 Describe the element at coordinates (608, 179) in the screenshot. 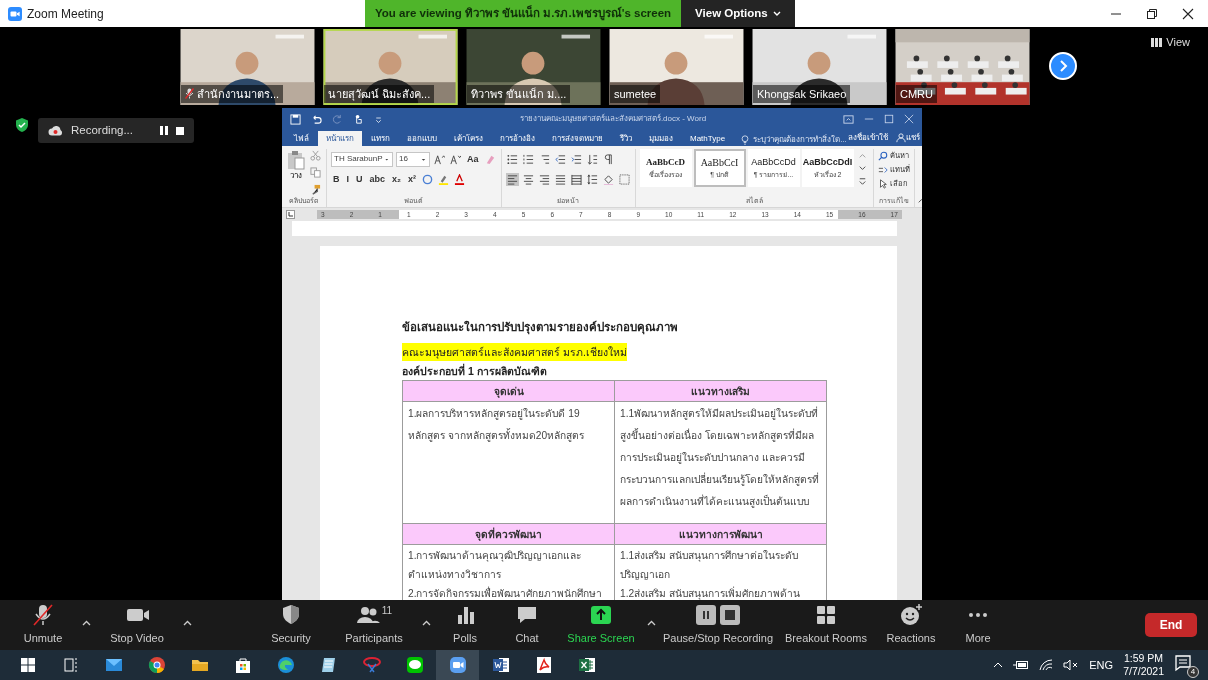

I see `paint-bucket-icon` at that location.